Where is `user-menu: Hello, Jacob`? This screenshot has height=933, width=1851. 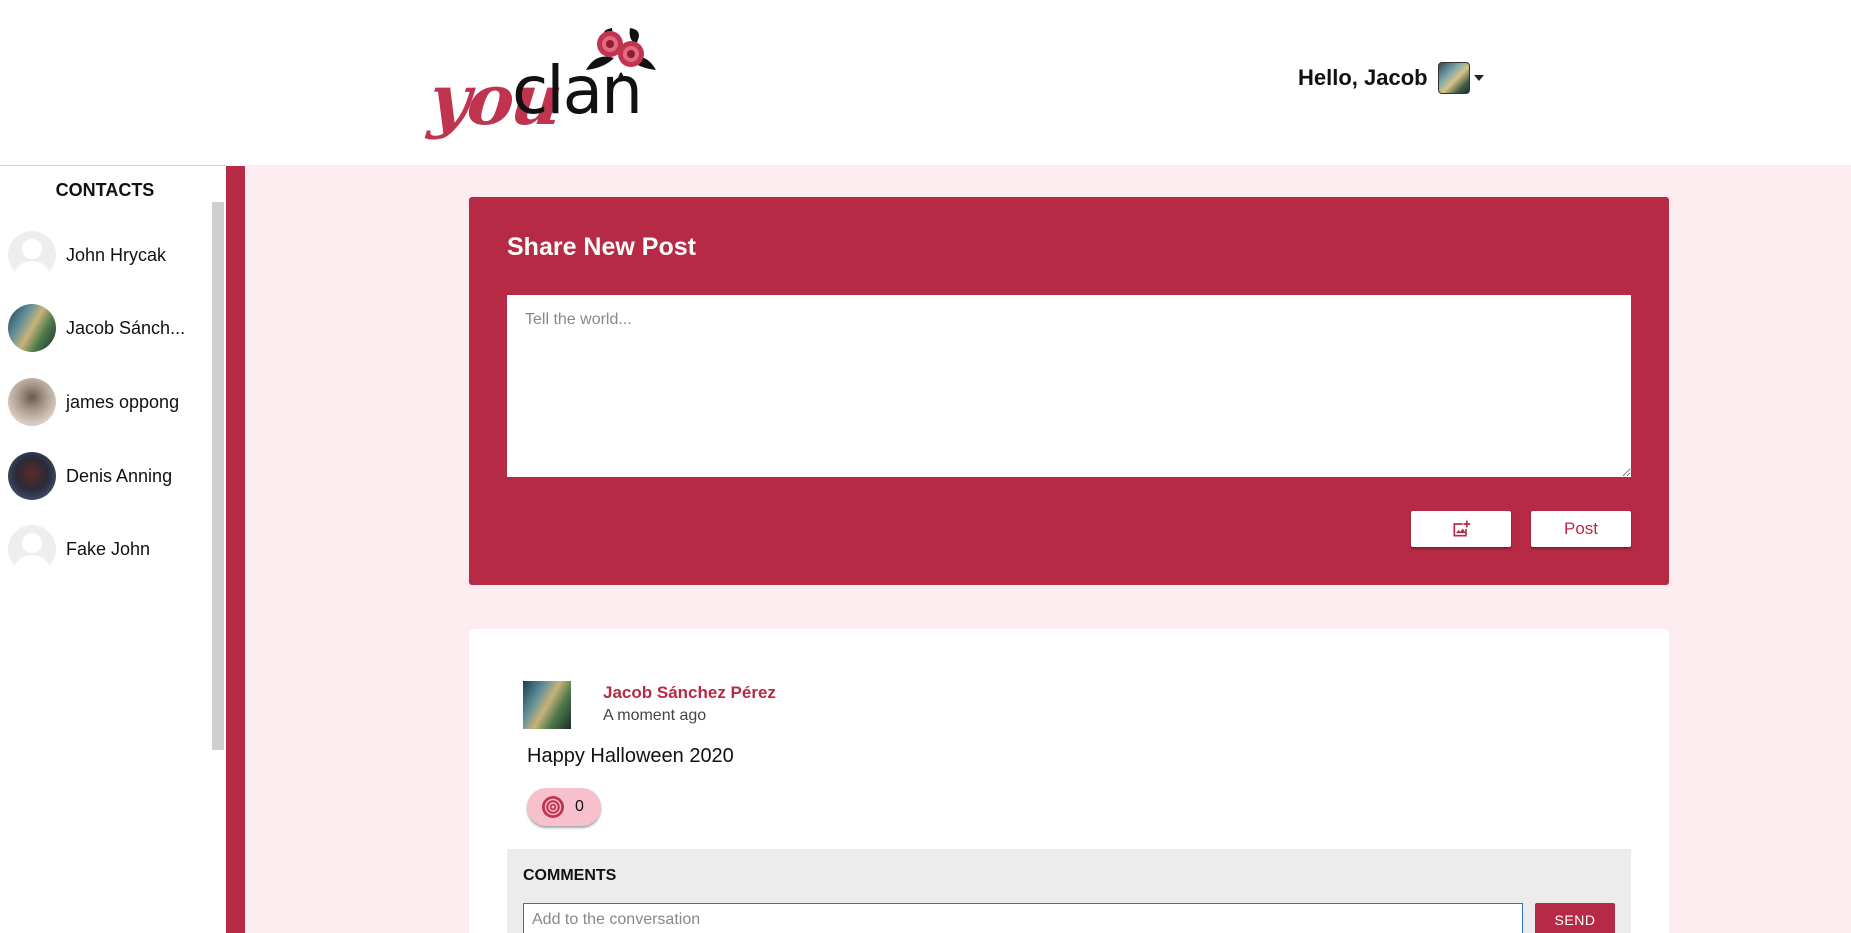 user-menu: Hello, Jacob is located at coordinates (1391, 78).